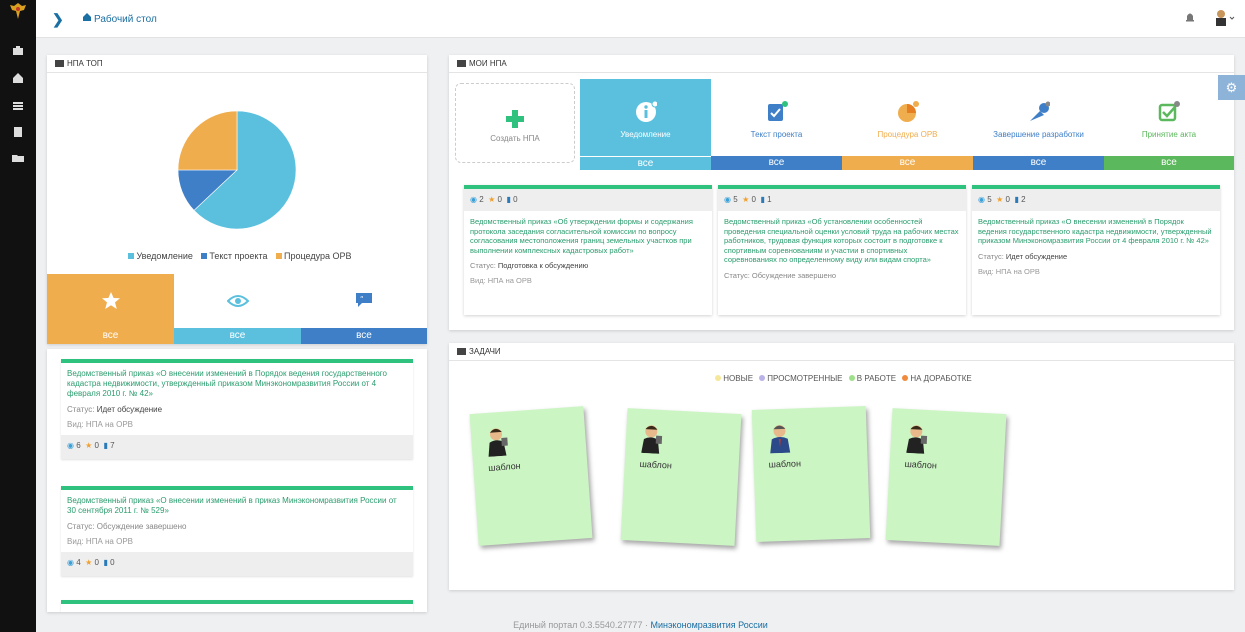 The height and width of the screenshot is (632, 1245). What do you see at coordinates (1038, 124) in the screenshot?
I see `category-development-end: Завершение разработки все` at bounding box center [1038, 124].